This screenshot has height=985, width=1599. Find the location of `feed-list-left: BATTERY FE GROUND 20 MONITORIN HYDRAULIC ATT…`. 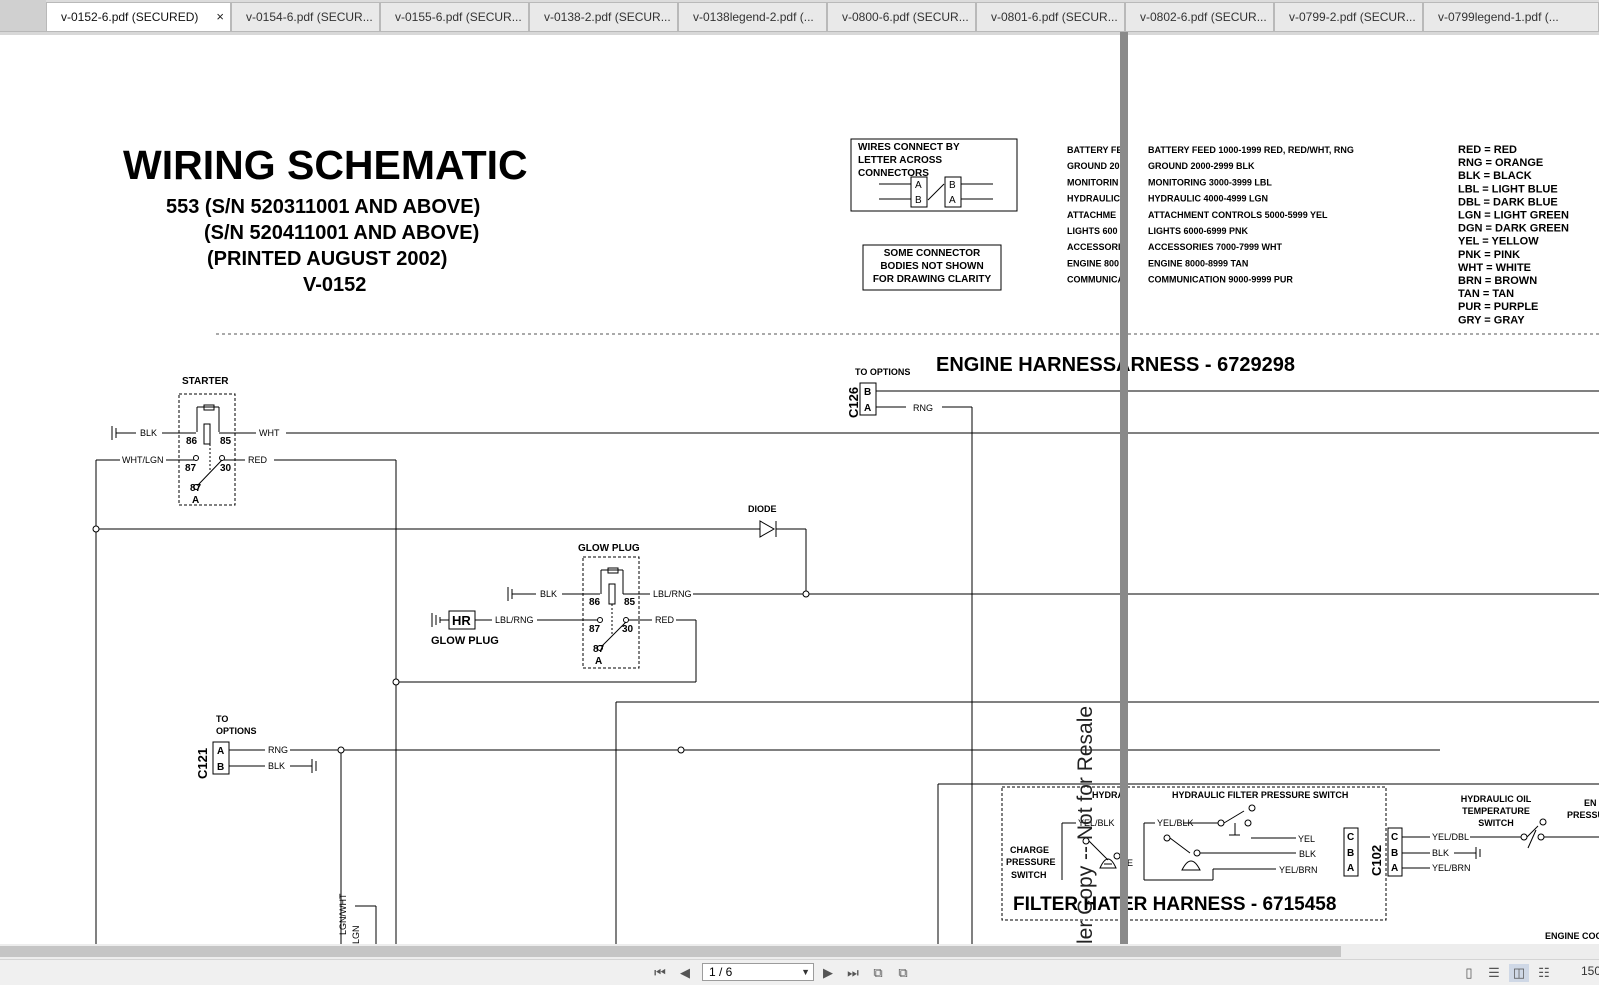

feed-list-left: BATTERY FE GROUND 20 MONITORIN HYDRAULIC ATT… is located at coordinates (1095, 215).